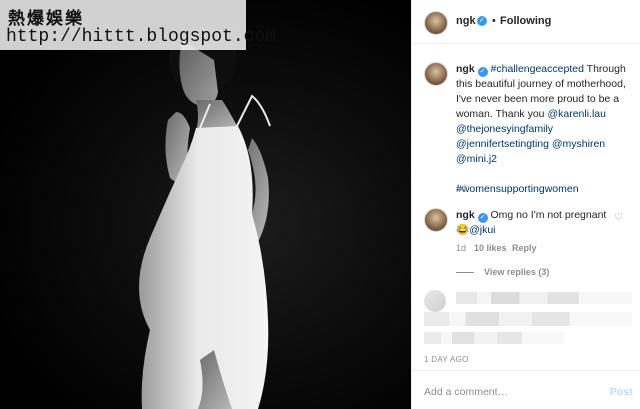  What do you see at coordinates (436, 220) in the screenshot?
I see `reply-avatar` at bounding box center [436, 220].